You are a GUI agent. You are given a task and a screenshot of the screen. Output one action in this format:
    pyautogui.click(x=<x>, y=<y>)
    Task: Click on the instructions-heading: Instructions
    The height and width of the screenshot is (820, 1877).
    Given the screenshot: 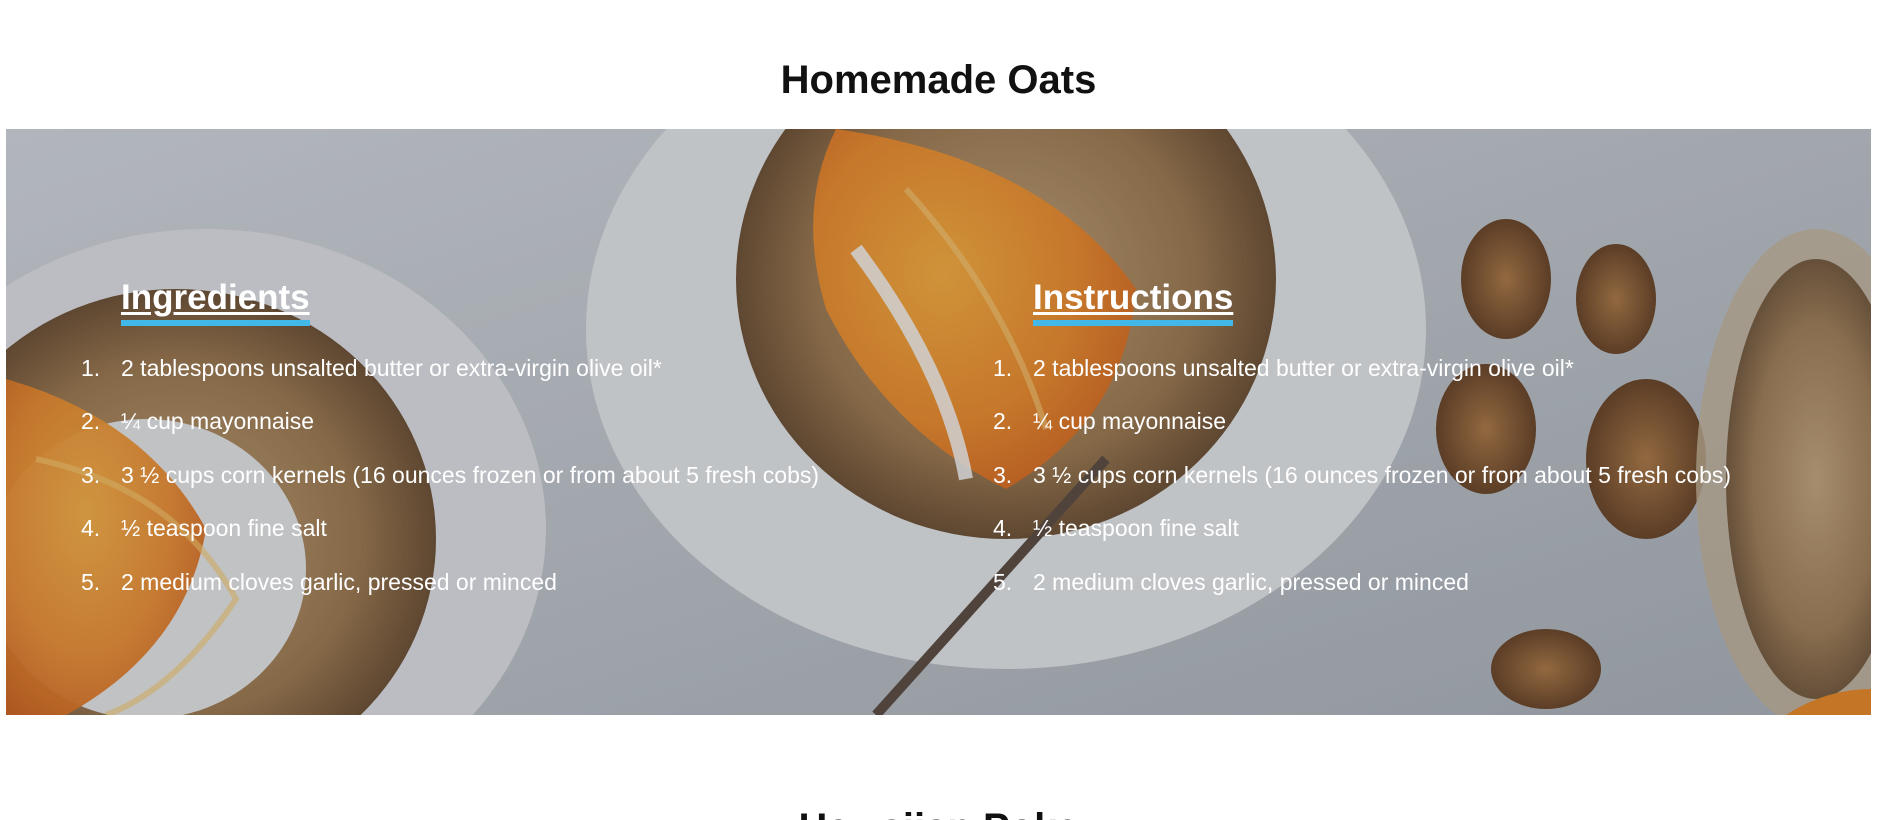 What is the action you would take?
    pyautogui.click(x=1133, y=302)
    